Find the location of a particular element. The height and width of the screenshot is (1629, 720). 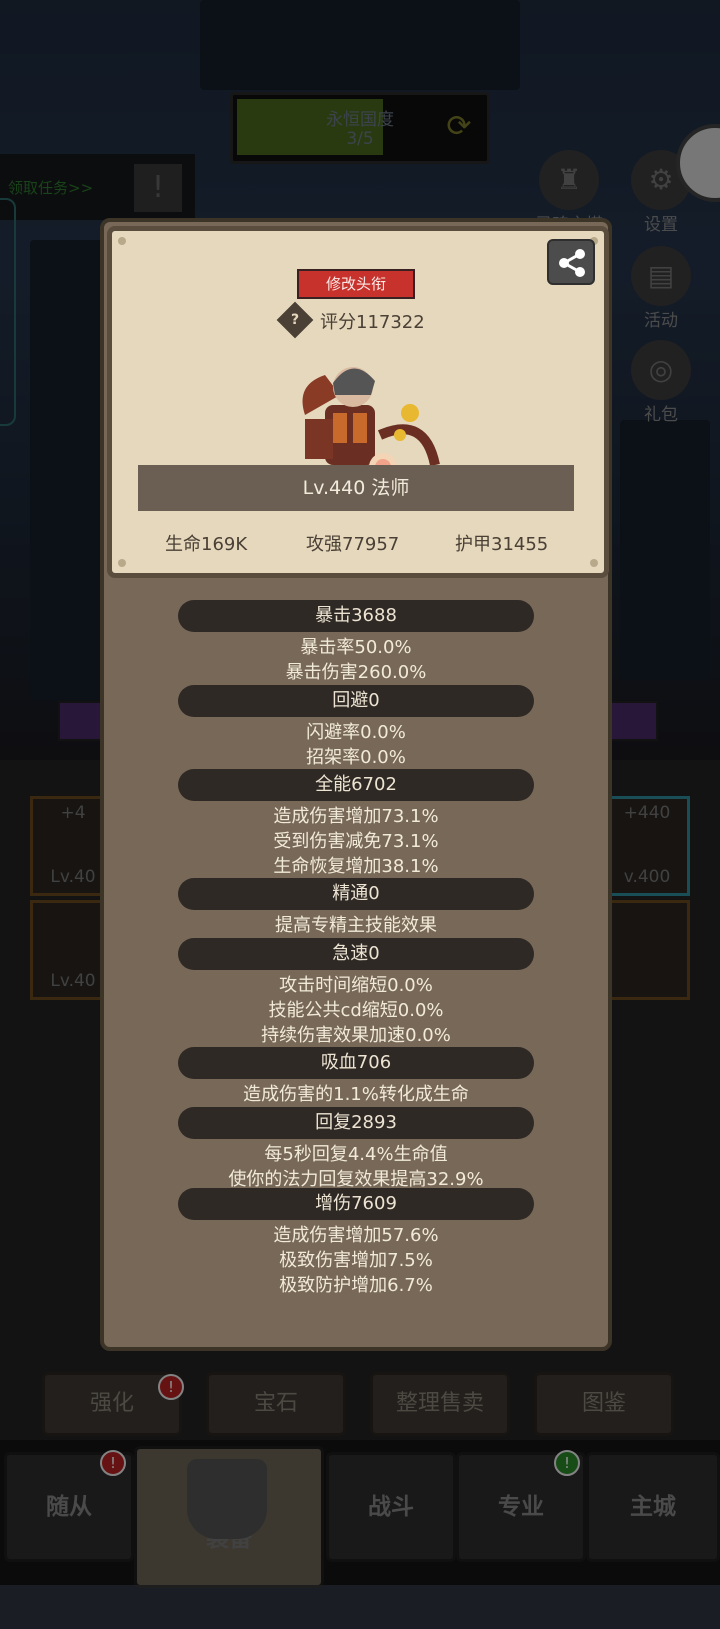

attr-line: 招架率0.0% is located at coordinates (356, 757).